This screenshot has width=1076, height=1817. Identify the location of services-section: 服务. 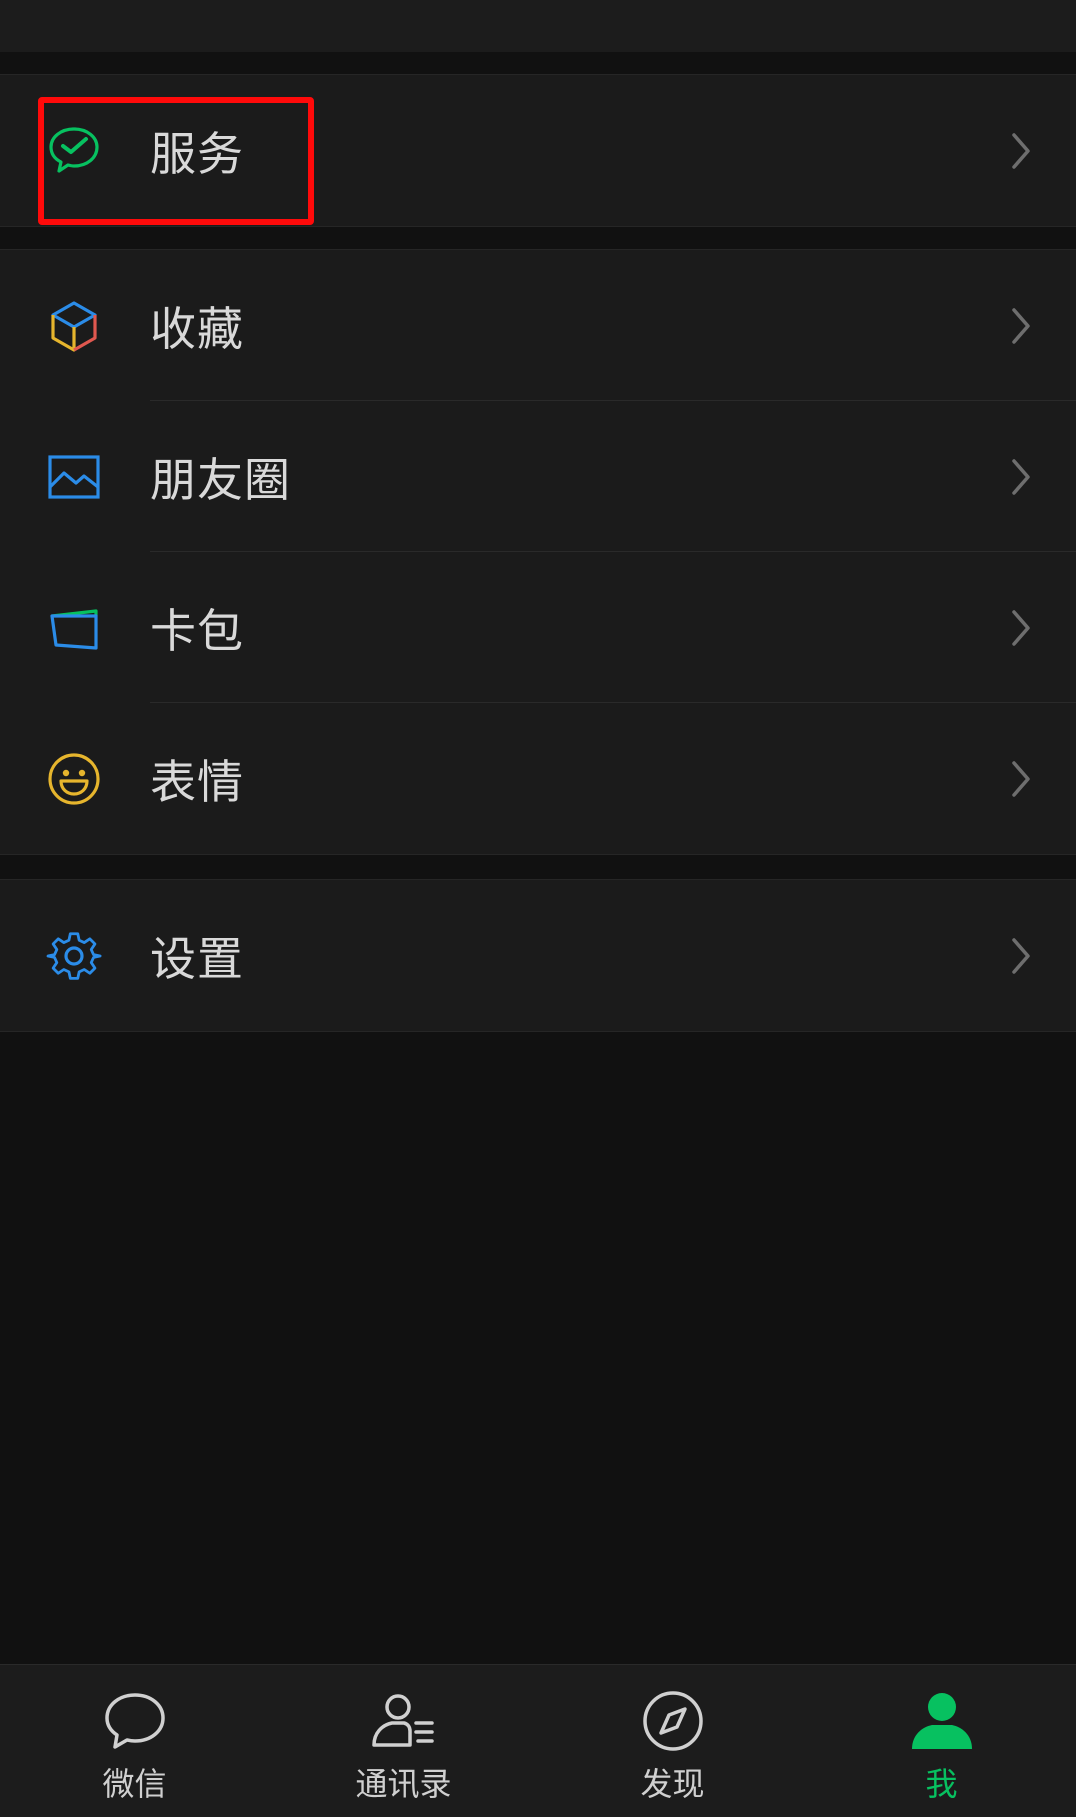
(538, 150).